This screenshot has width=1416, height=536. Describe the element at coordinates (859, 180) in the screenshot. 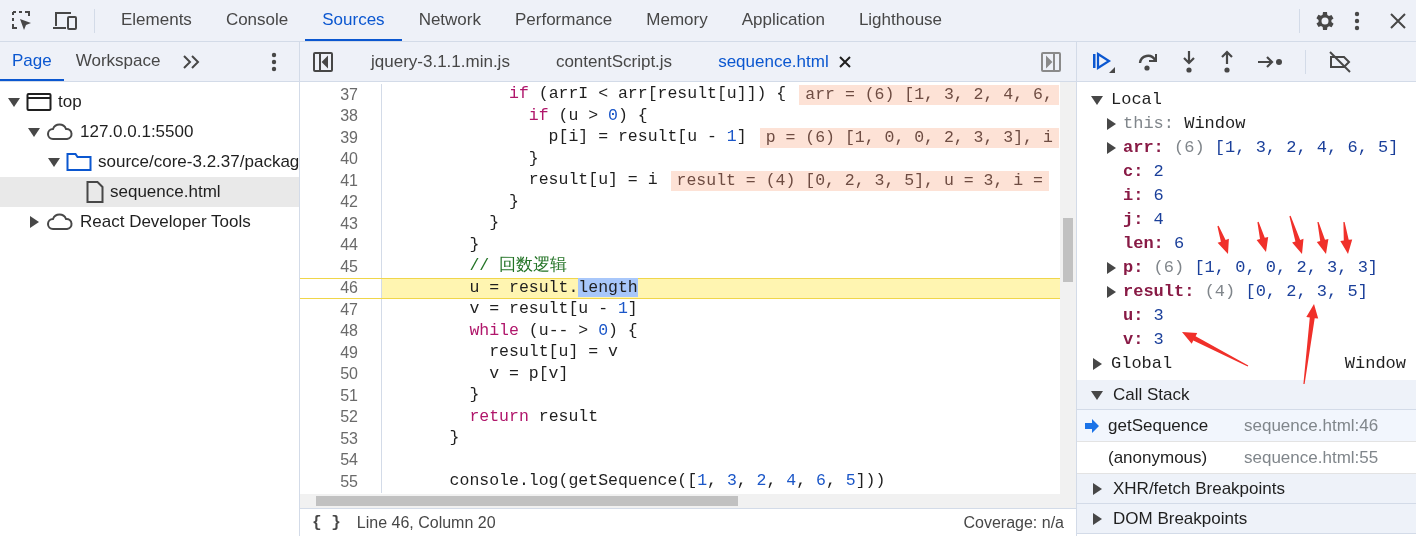

I see `inline-value: result = (4) [0, 2, 3, 5], u = 3, i =` at that location.